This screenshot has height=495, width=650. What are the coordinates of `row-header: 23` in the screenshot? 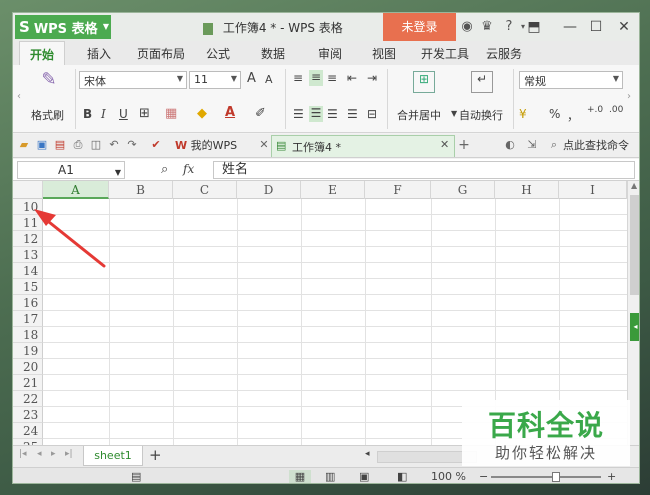 It's located at (28, 415).